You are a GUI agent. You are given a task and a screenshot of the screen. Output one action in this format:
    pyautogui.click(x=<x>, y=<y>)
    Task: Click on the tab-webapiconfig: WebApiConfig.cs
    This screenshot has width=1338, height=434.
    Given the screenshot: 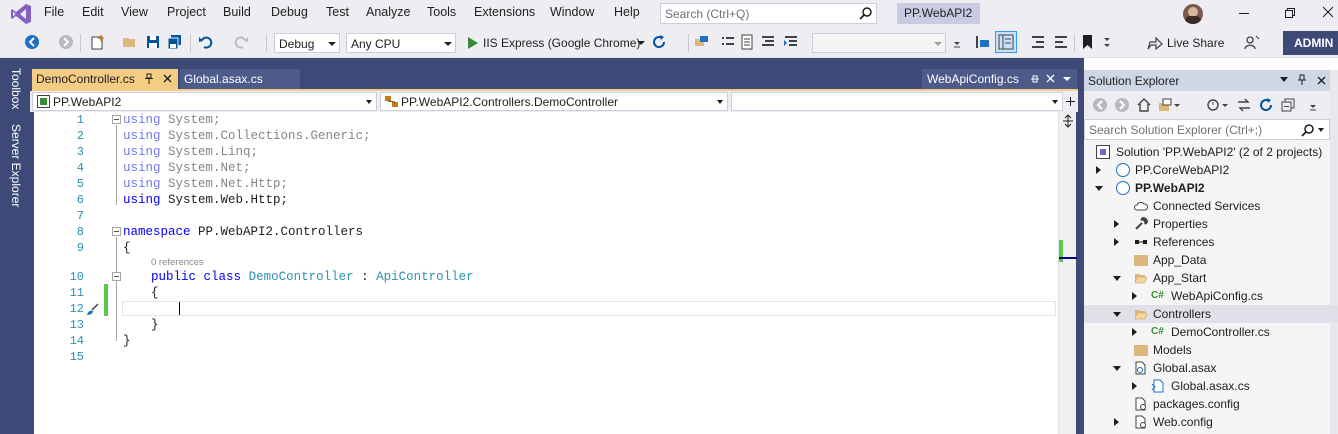 What is the action you would take?
    pyautogui.click(x=999, y=79)
    